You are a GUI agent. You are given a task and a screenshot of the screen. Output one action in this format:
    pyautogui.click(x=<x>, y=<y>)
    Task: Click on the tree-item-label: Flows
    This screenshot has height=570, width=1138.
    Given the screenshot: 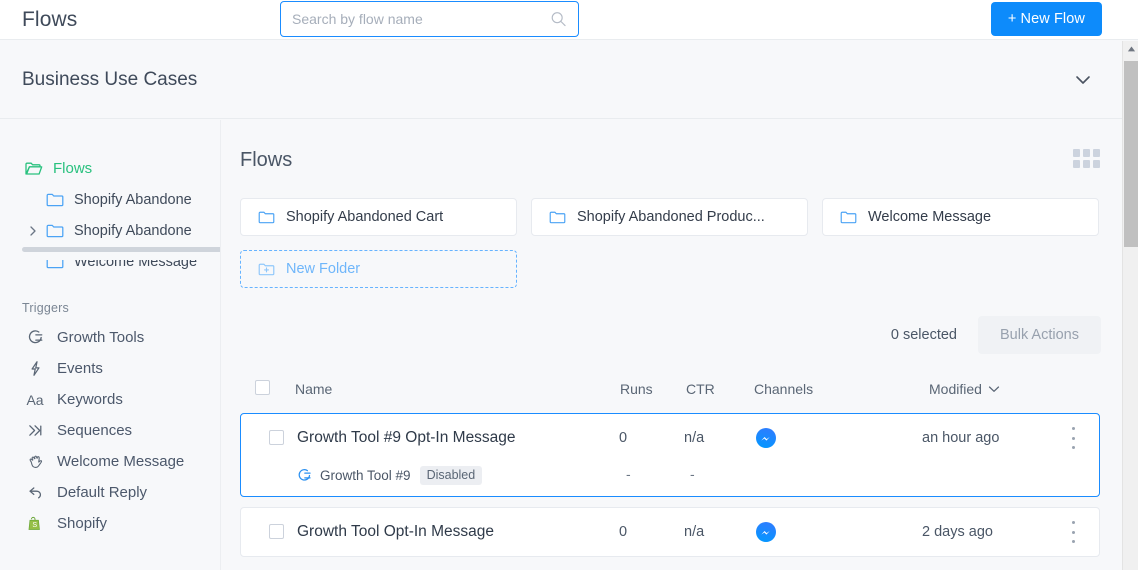 What is the action you would take?
    pyautogui.click(x=73, y=168)
    